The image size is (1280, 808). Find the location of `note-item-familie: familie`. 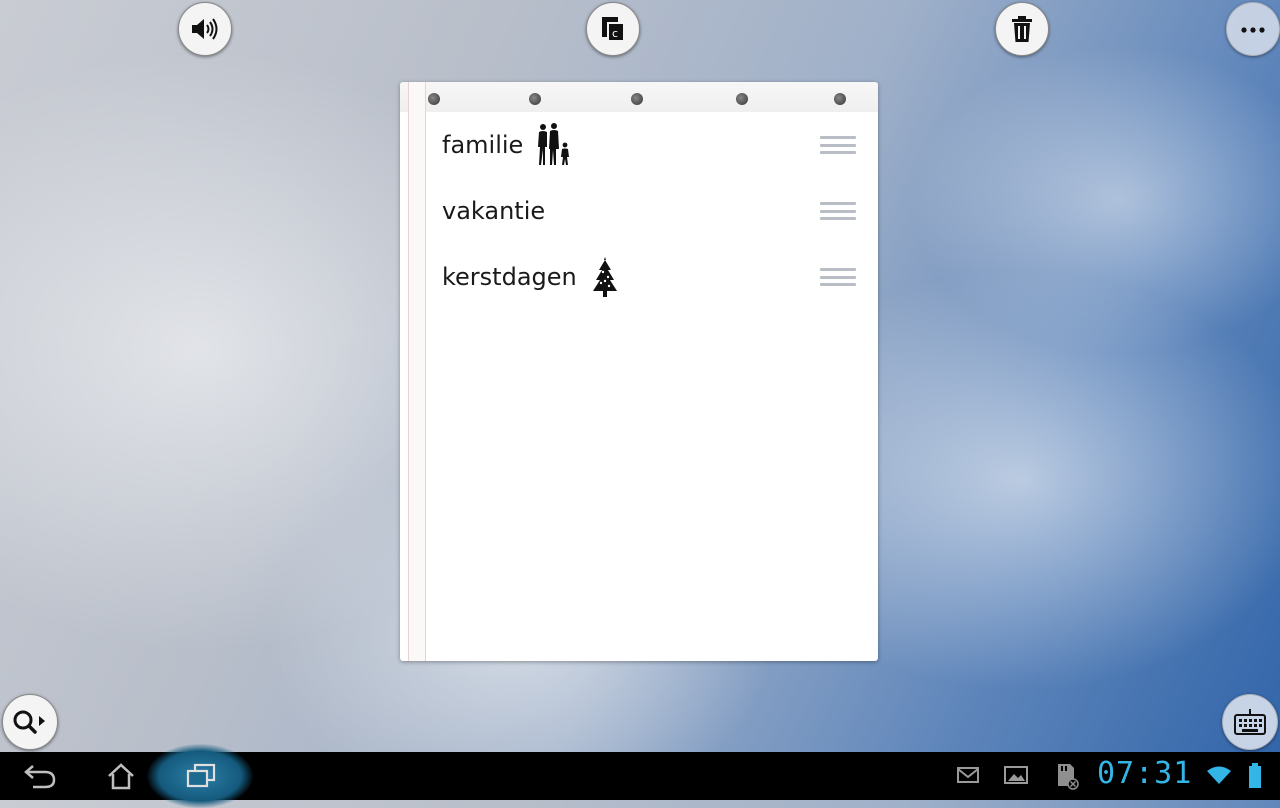

note-item-familie: familie is located at coordinates (649, 145).